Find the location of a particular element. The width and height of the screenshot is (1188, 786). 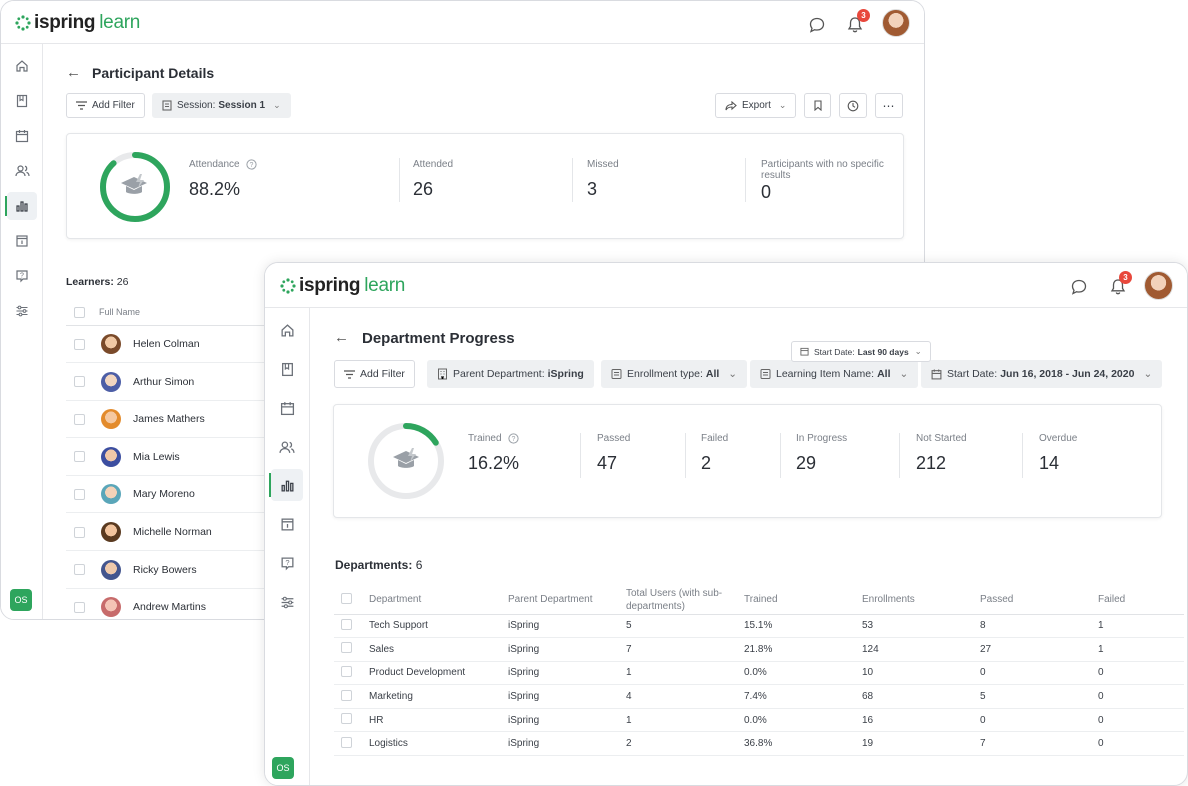

list-item: Mary Moreno is located at coordinates (181, 495).